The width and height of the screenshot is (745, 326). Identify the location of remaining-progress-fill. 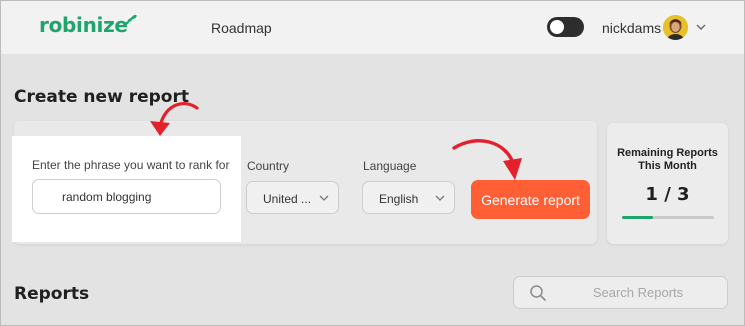
(637, 217).